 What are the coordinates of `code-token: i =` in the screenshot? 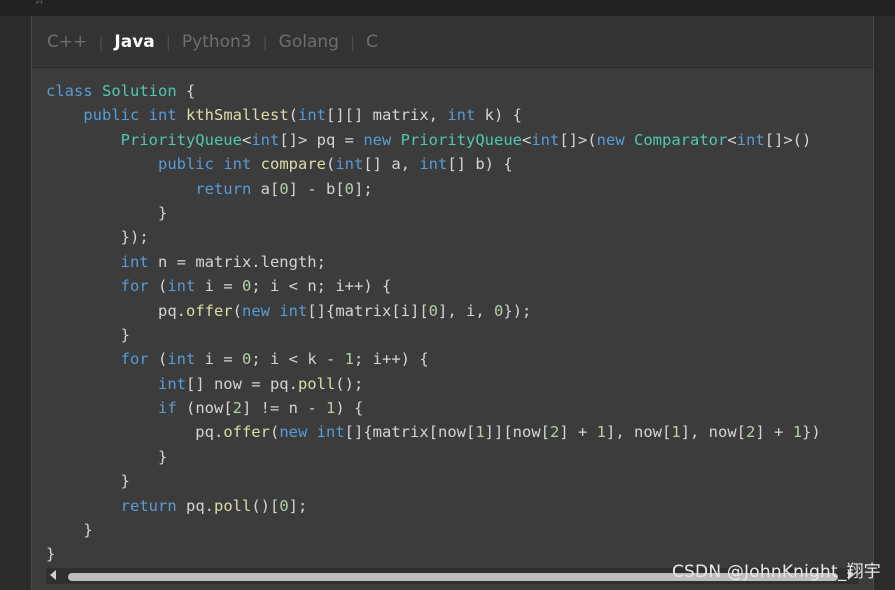 It's located at (218, 286).